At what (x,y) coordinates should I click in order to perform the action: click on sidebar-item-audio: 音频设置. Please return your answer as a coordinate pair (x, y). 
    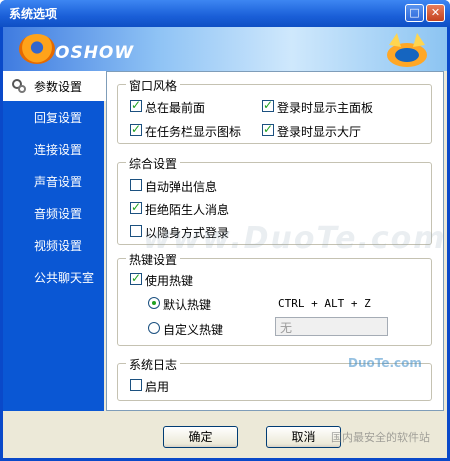
    Looking at the image, I should click on (53, 213).